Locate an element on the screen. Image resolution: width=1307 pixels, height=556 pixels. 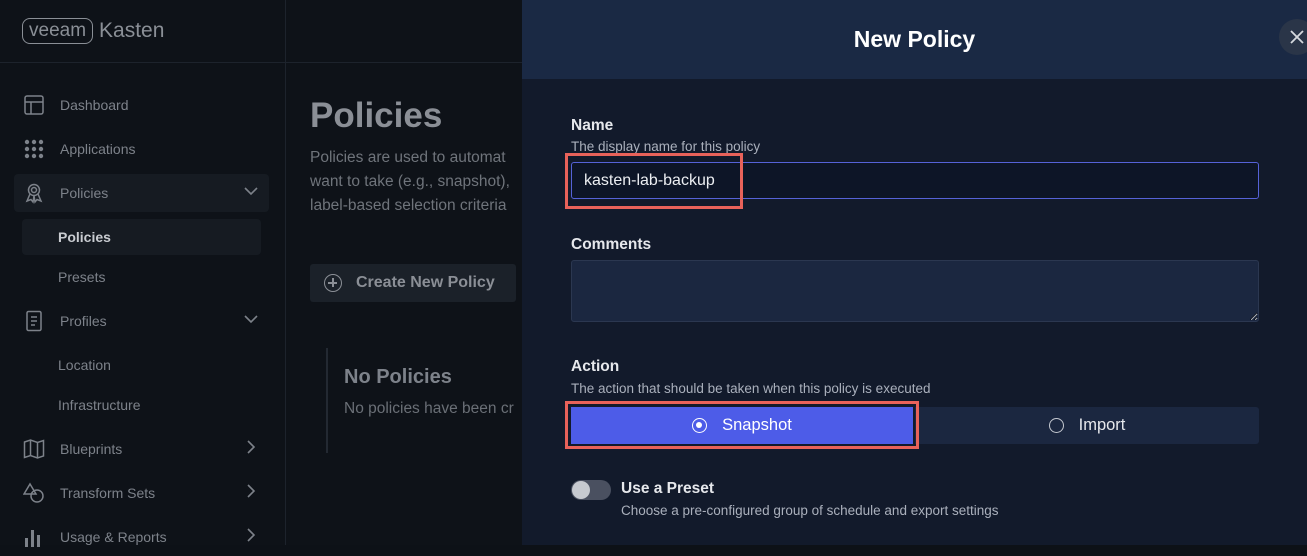
sidebar-item-label: Dashboard is located at coordinates (94, 105).